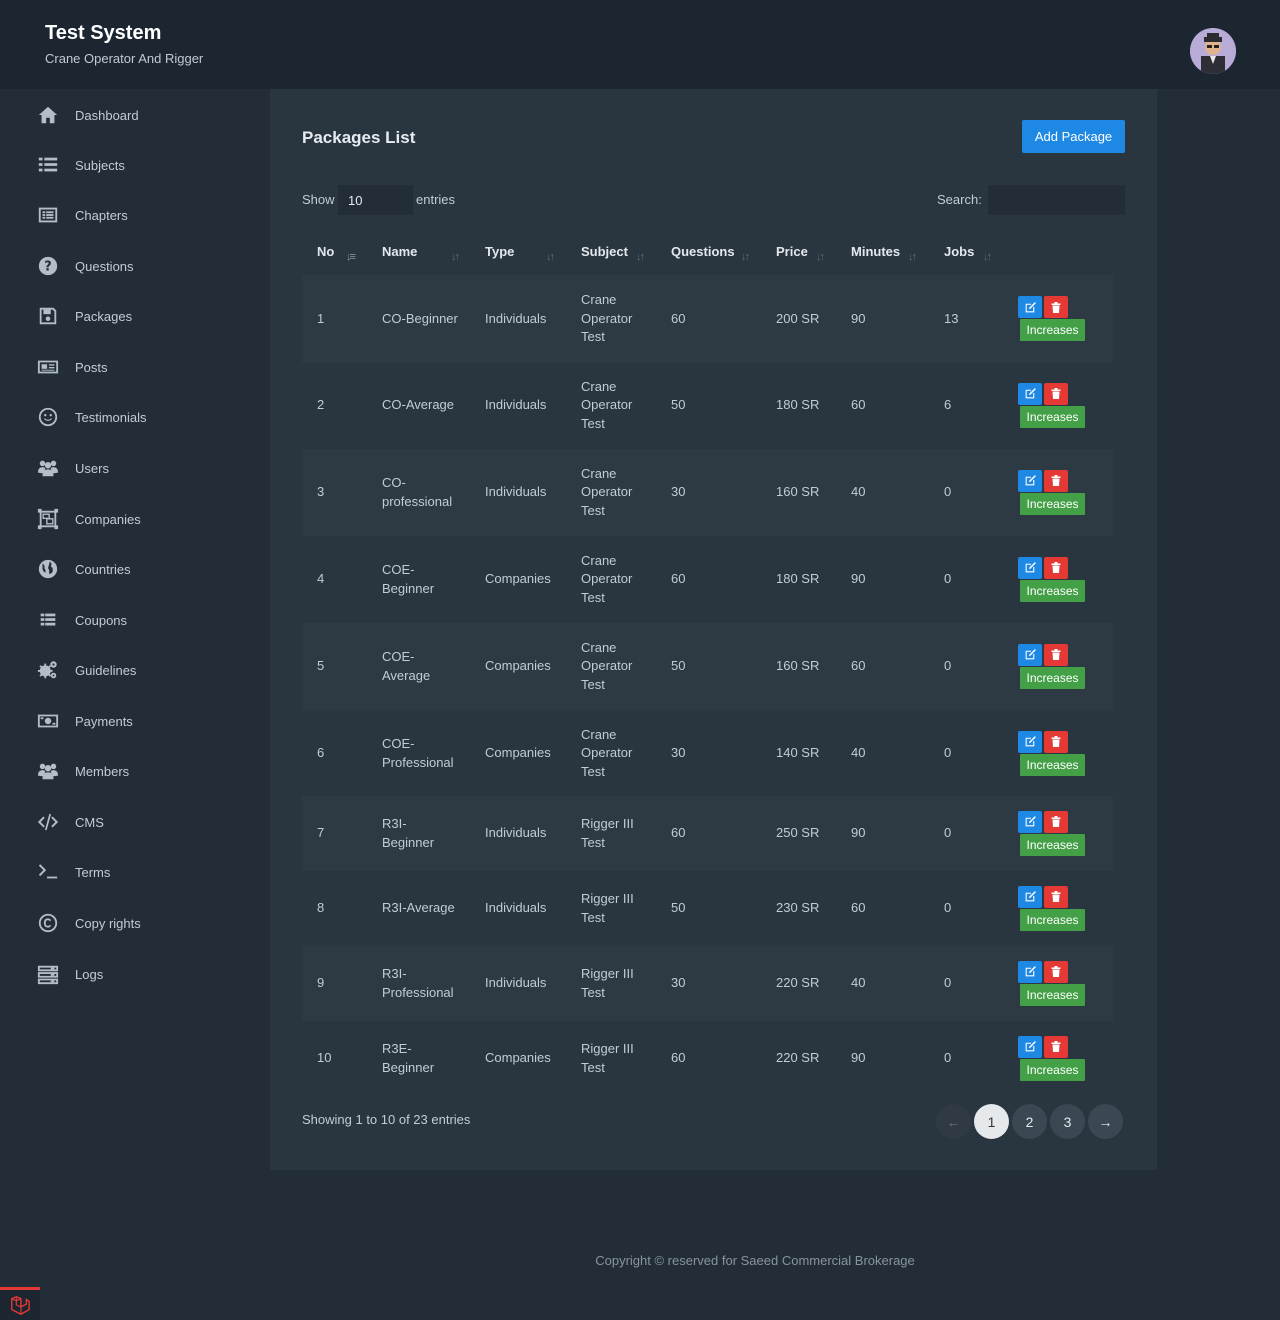 This screenshot has width=1280, height=1320. What do you see at coordinates (135, 115) in the screenshot?
I see `sidebar-item-dashboard: Dashboard` at bounding box center [135, 115].